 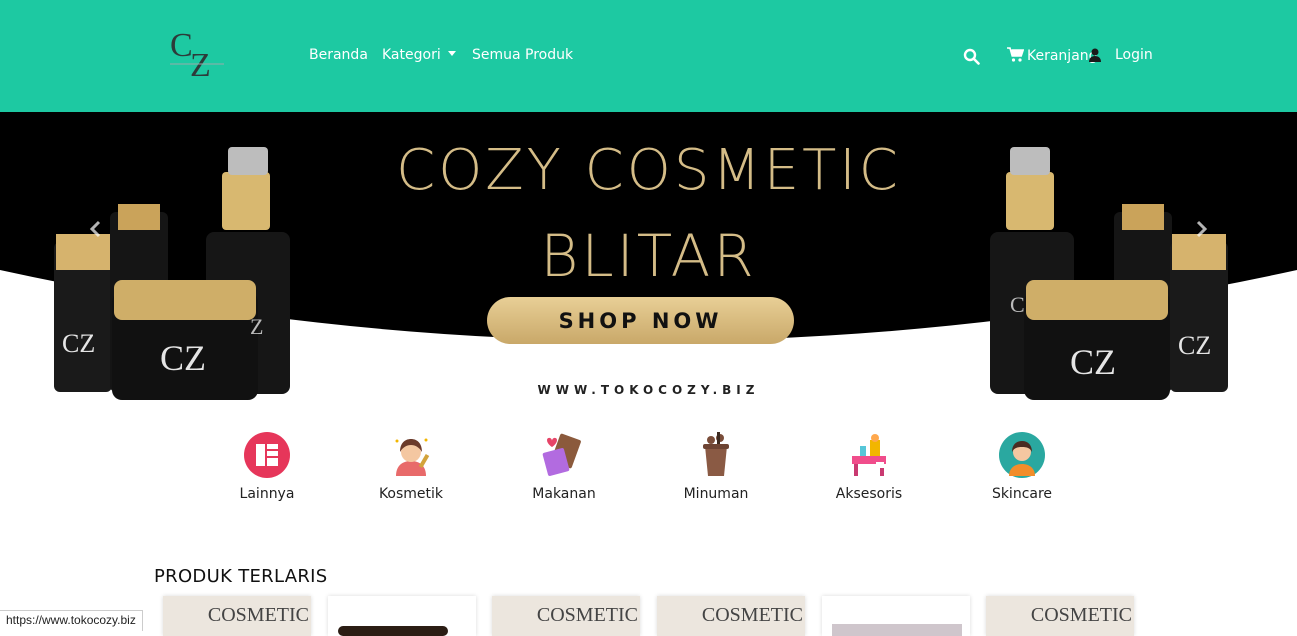 What do you see at coordinates (648, 170) in the screenshot?
I see `hero-title-line1: COZY COSMETIC` at bounding box center [648, 170].